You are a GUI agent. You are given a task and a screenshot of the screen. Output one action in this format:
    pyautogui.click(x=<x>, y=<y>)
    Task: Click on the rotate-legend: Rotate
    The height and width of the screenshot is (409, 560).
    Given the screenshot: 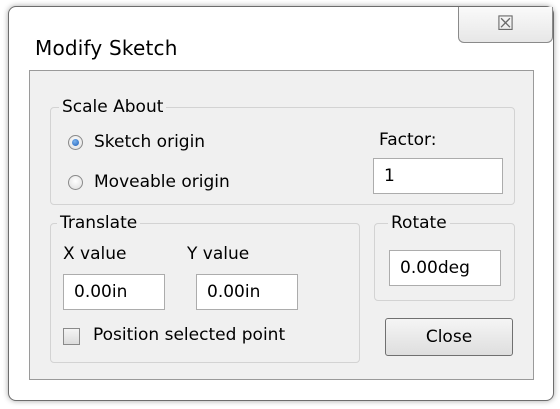 What is the action you would take?
    pyautogui.click(x=419, y=223)
    